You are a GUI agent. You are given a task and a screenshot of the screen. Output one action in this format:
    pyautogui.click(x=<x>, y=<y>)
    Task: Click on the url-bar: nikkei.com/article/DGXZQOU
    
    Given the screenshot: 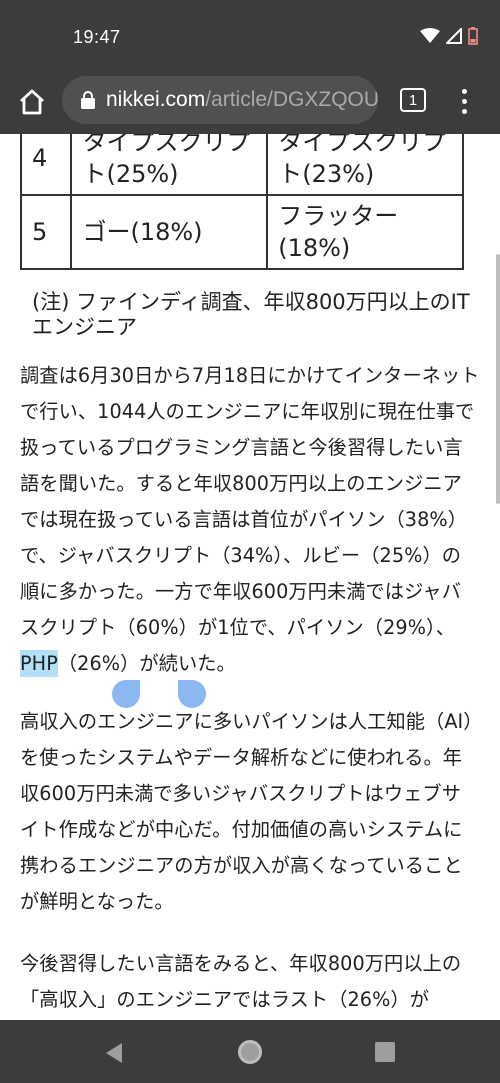 What is the action you would take?
    pyautogui.click(x=220, y=100)
    